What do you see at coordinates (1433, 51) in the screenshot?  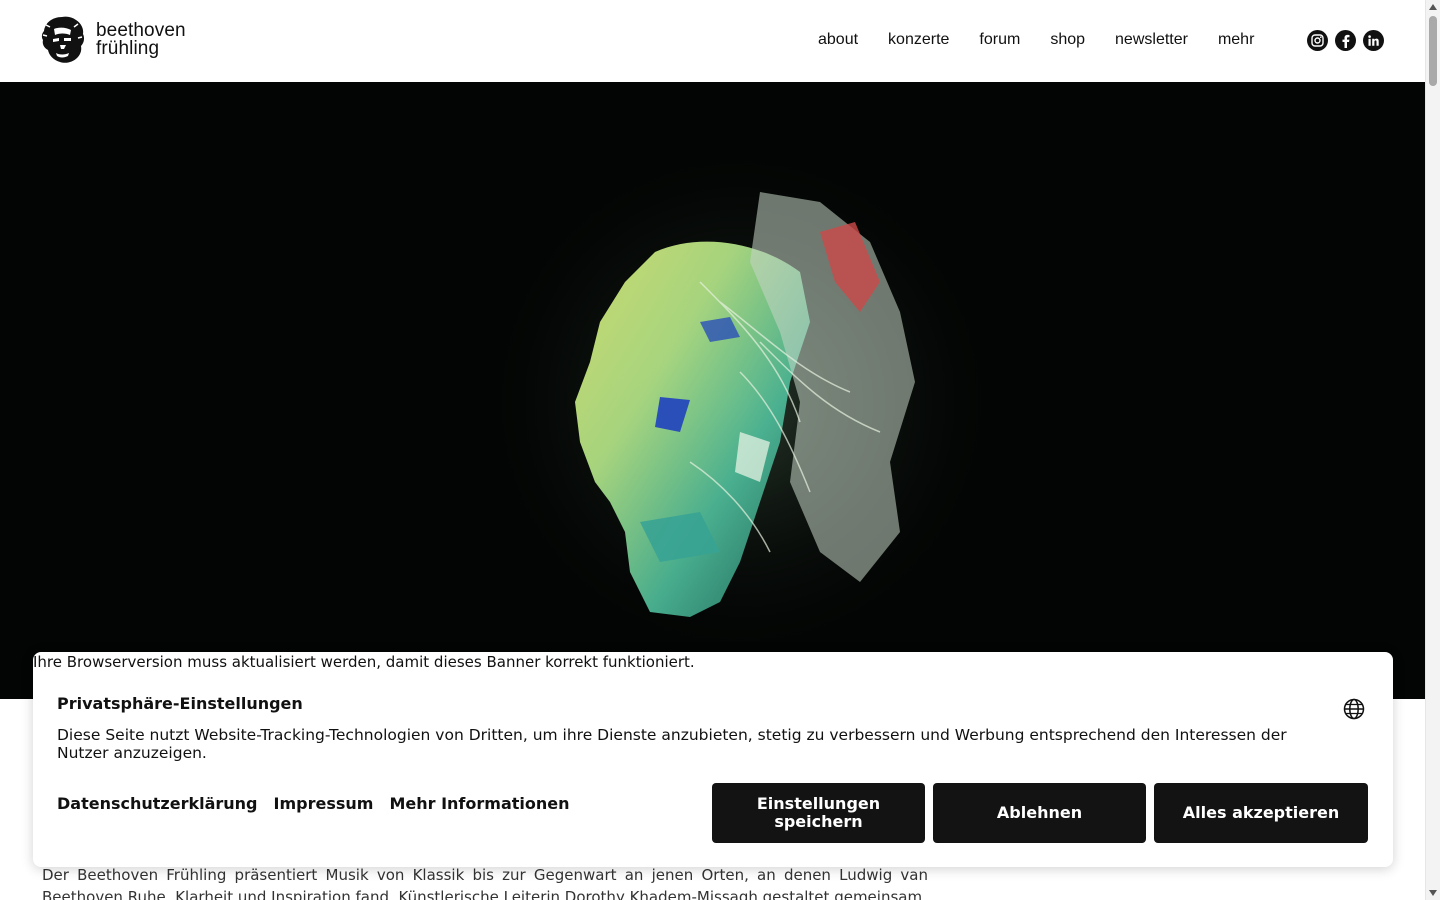 I see `scrollbar-thumb` at bounding box center [1433, 51].